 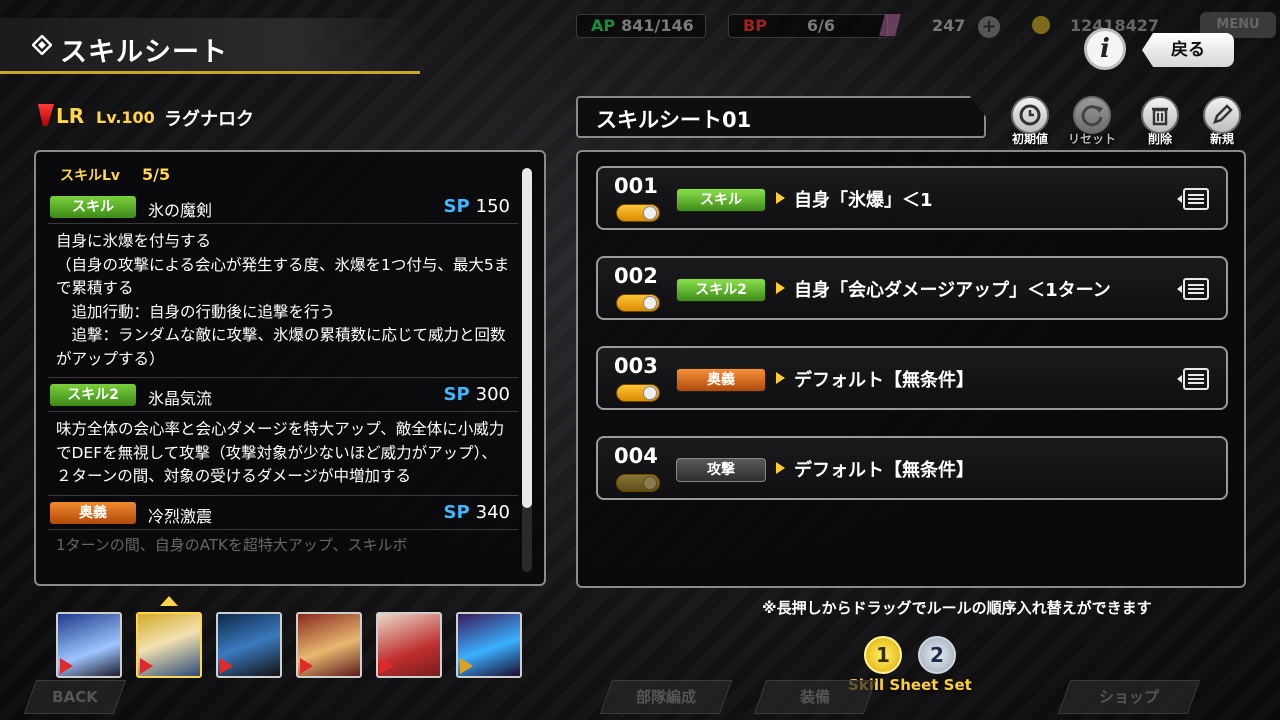 I want to click on default-button: 初期値, so click(x=1030, y=121).